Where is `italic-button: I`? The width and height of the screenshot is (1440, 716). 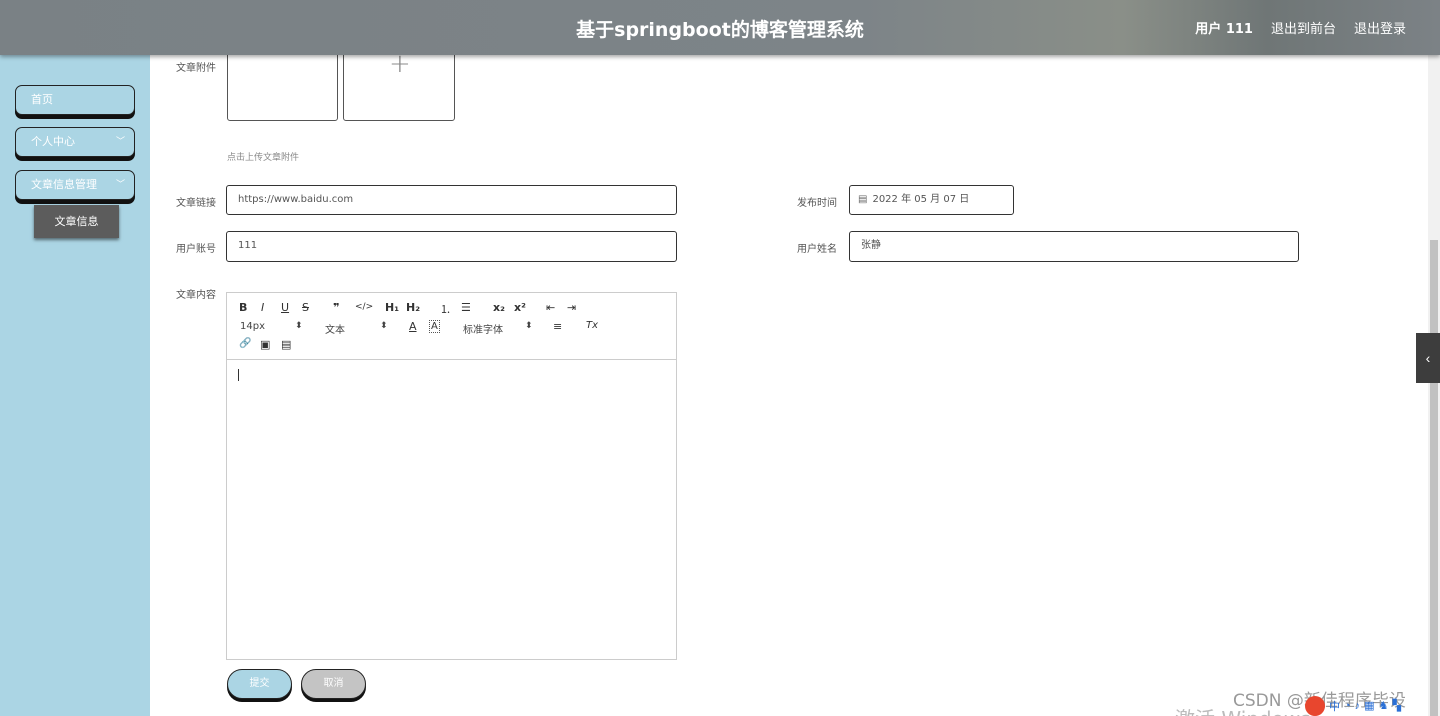 italic-button: I is located at coordinates (262, 307).